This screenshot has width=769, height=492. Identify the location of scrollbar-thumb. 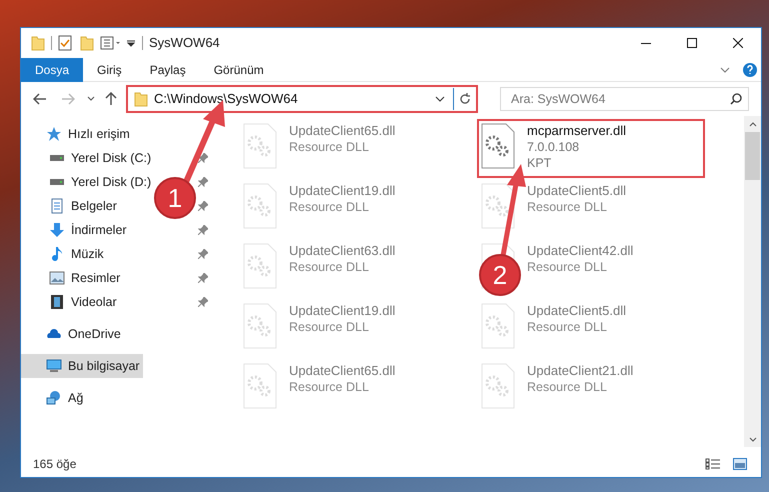
(752, 156).